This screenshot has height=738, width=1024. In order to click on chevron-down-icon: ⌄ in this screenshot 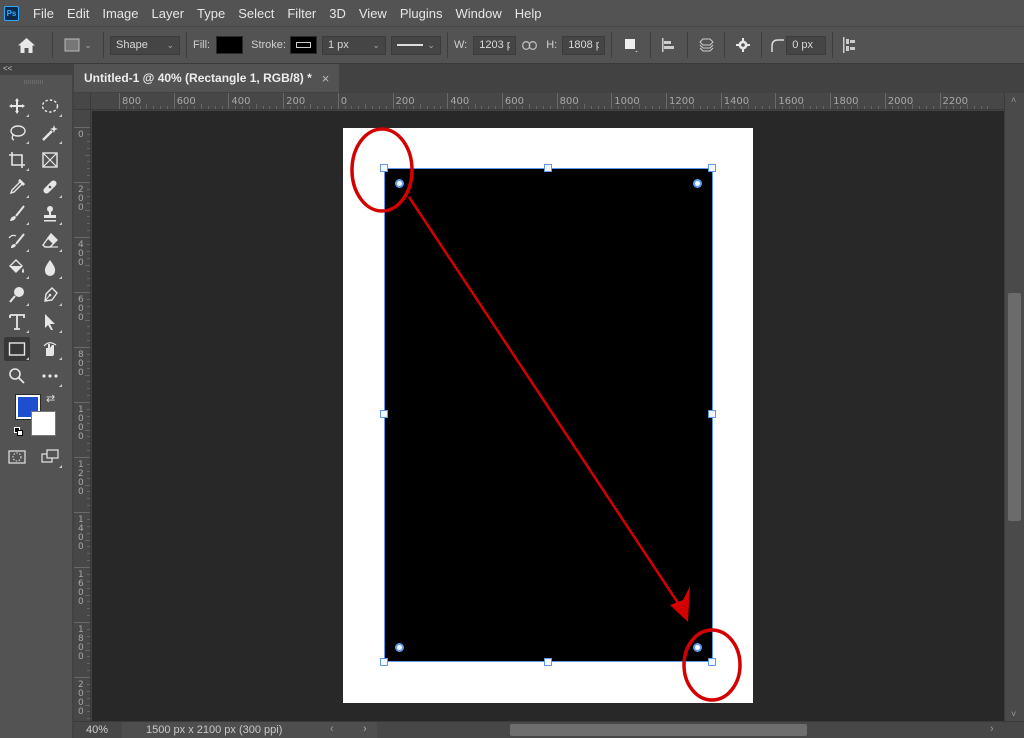, I will do `click(88, 44)`.